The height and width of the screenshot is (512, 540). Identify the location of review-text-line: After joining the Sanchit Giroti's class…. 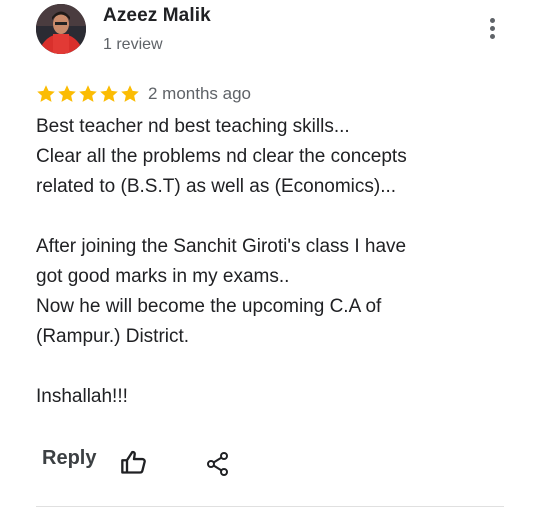
(221, 246).